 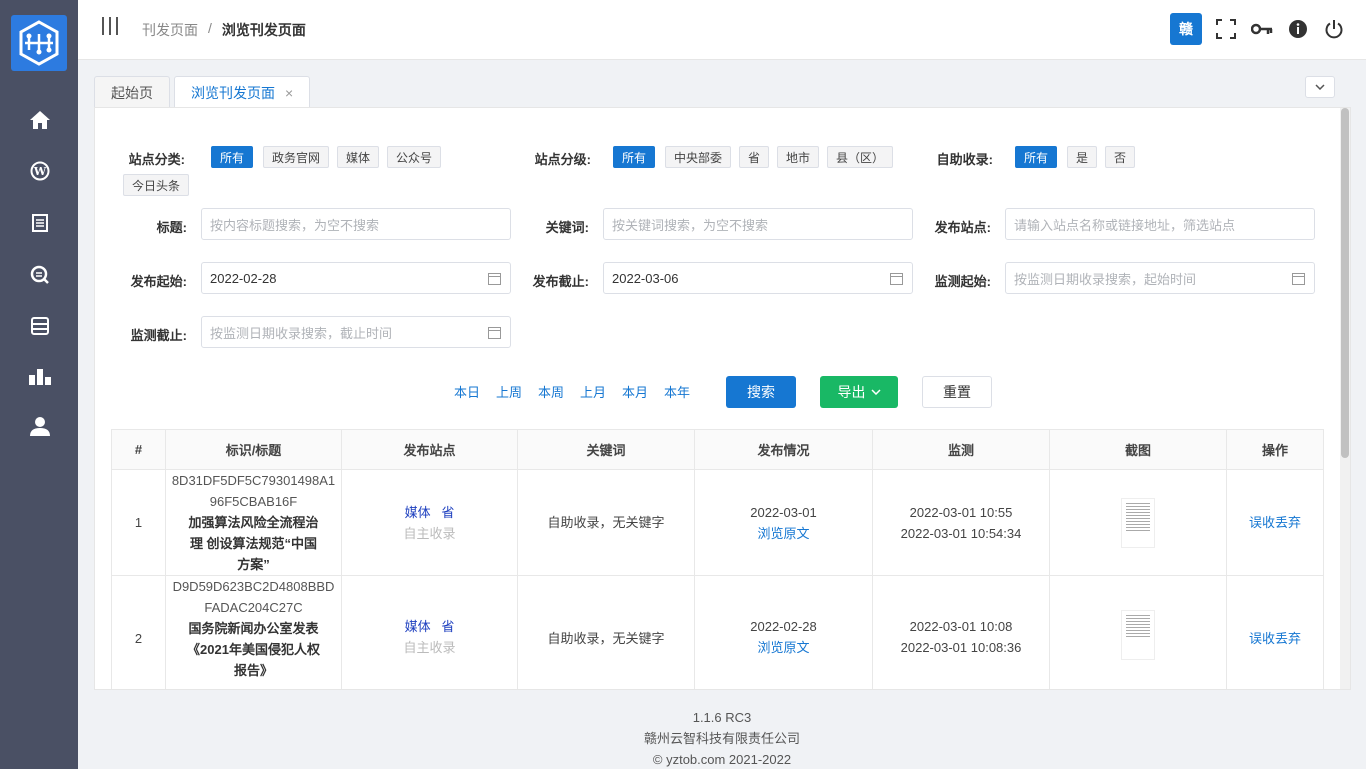 What do you see at coordinates (593, 391) in the screenshot?
I see `quick-range-link: 上月` at bounding box center [593, 391].